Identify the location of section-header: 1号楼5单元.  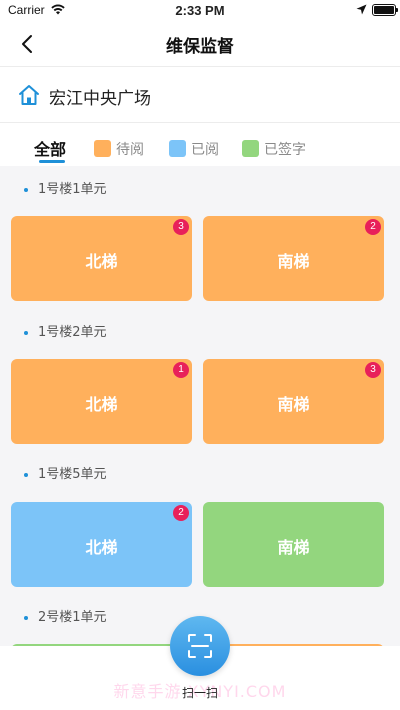
(65, 472).